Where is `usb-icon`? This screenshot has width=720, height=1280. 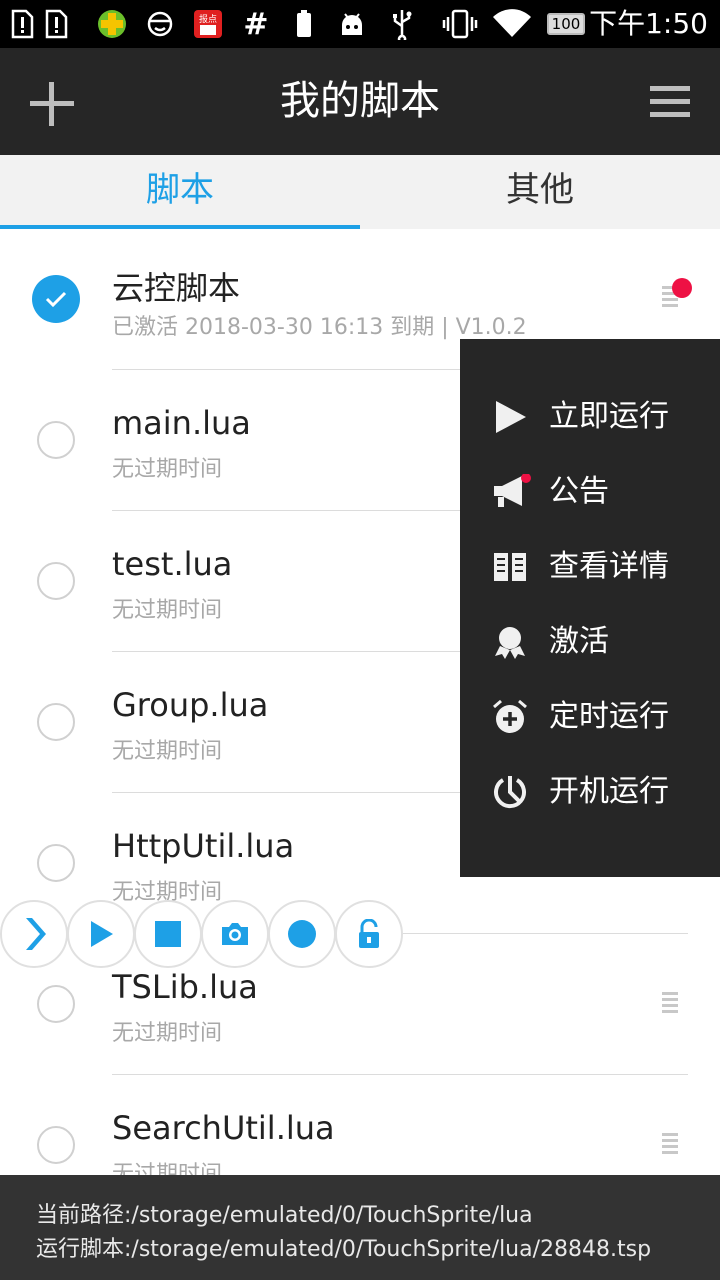
usb-icon is located at coordinates (402, 24).